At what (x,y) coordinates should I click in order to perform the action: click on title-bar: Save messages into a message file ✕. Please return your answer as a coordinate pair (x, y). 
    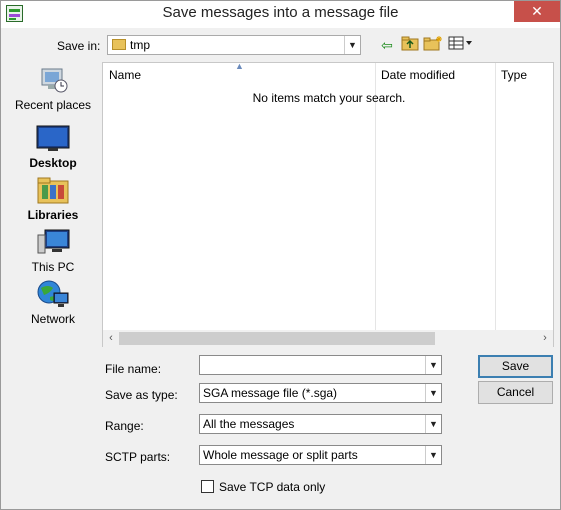
    Looking at the image, I should click on (280, 14).